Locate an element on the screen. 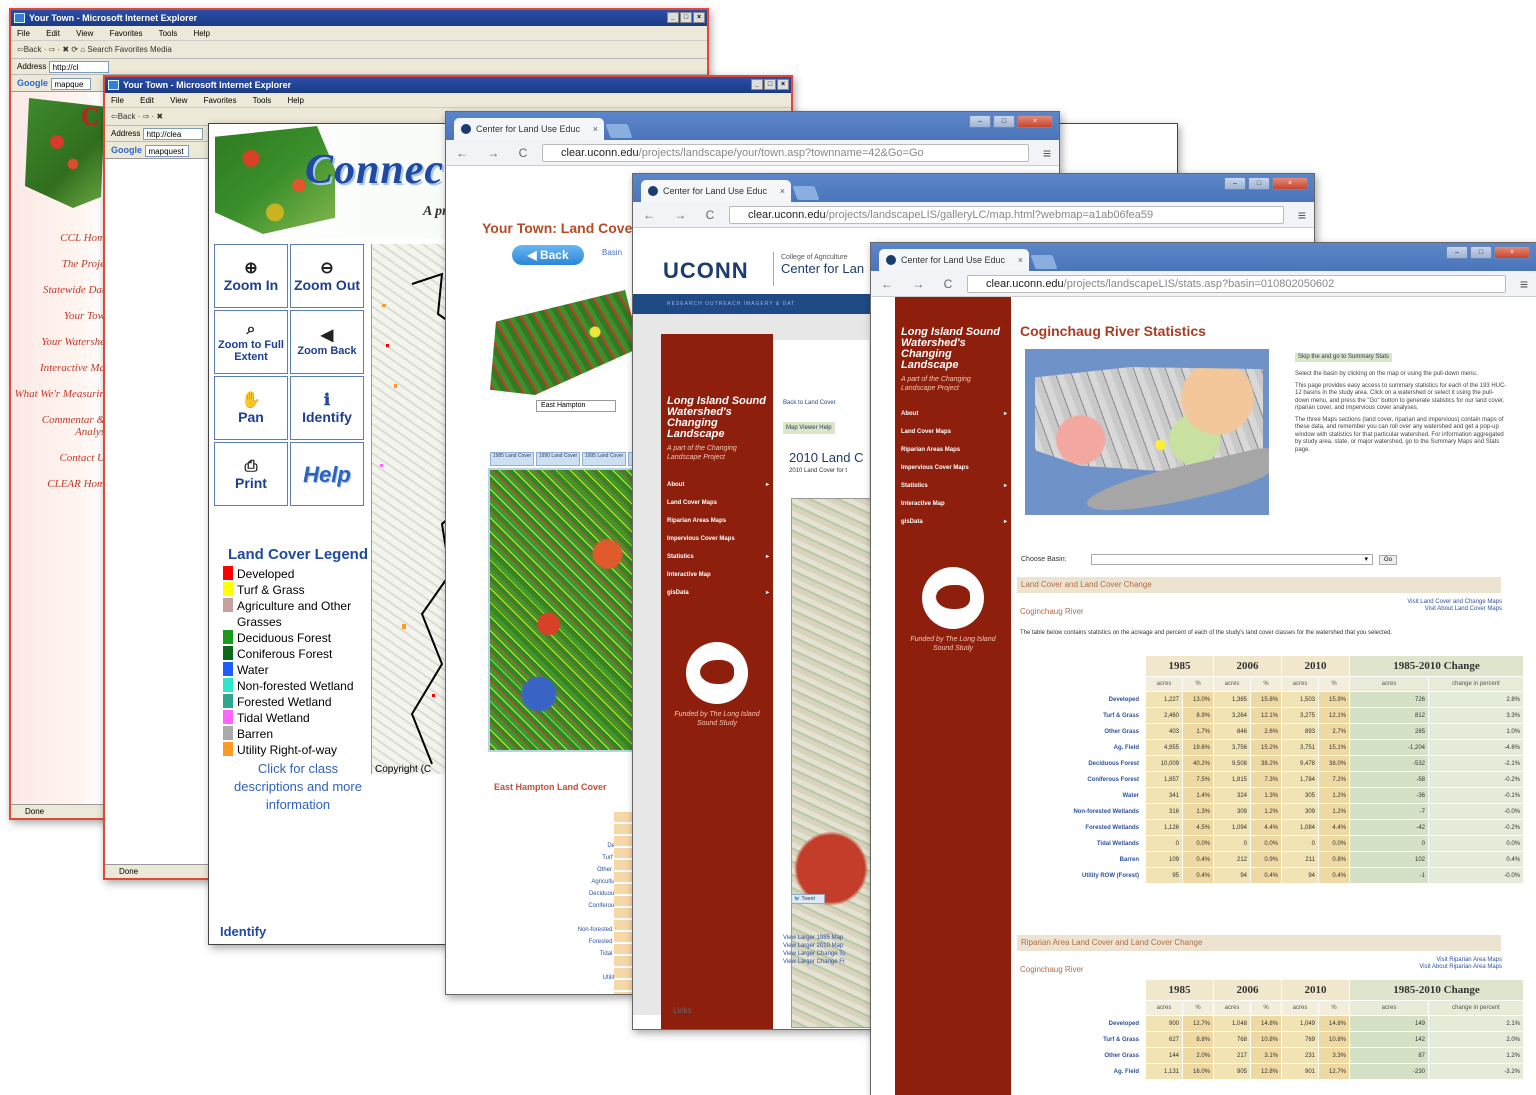 The image size is (1536, 1095). uconn-logo: UCONN is located at coordinates (706, 271).